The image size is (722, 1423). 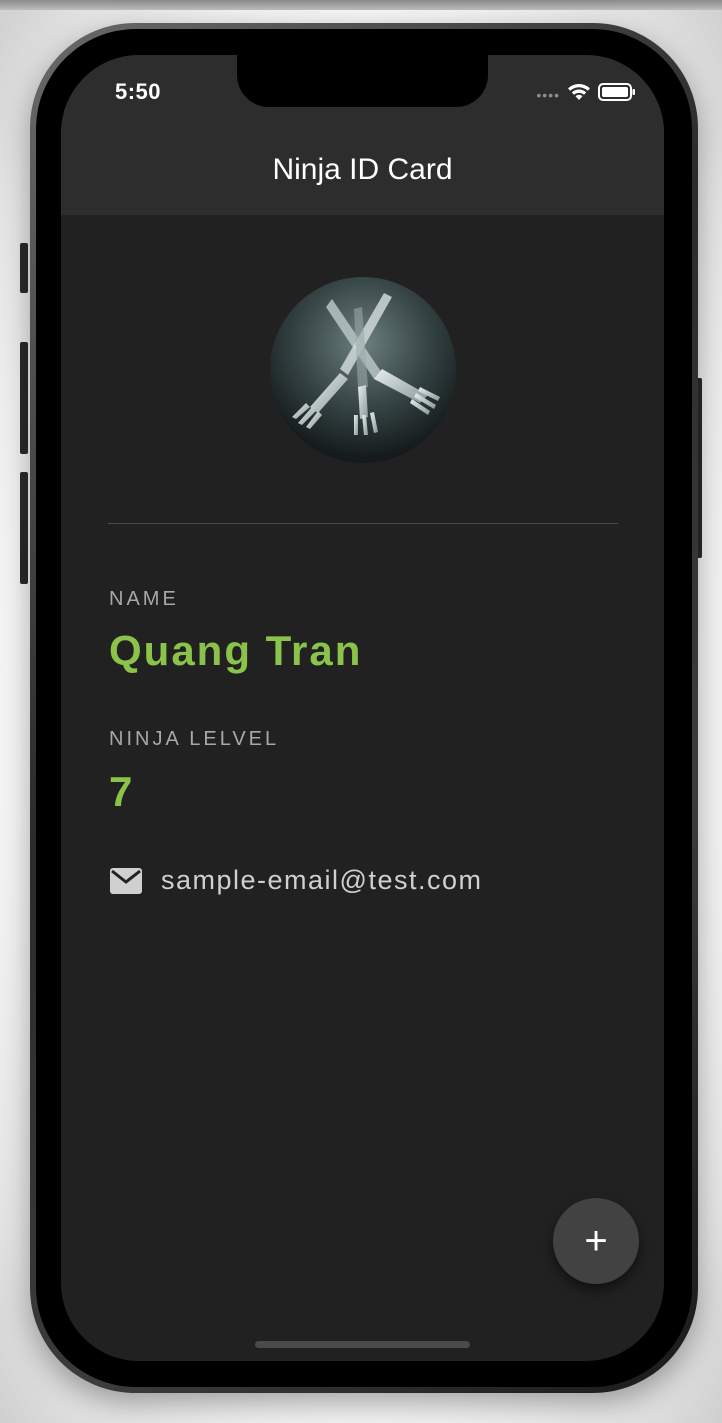 What do you see at coordinates (24, 398) in the screenshot?
I see `volume-up-button` at bounding box center [24, 398].